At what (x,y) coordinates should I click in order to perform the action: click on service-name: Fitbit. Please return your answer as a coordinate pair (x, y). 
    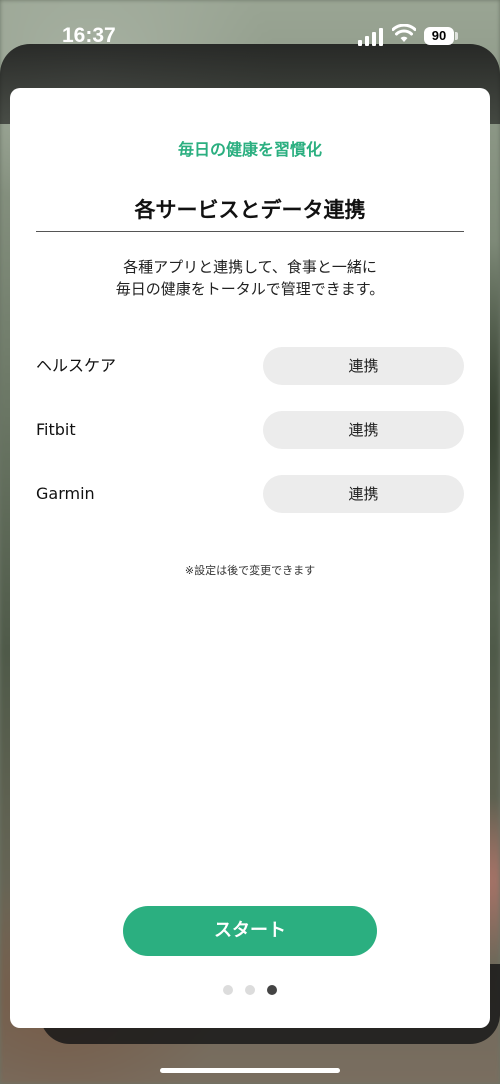
    Looking at the image, I should click on (56, 429).